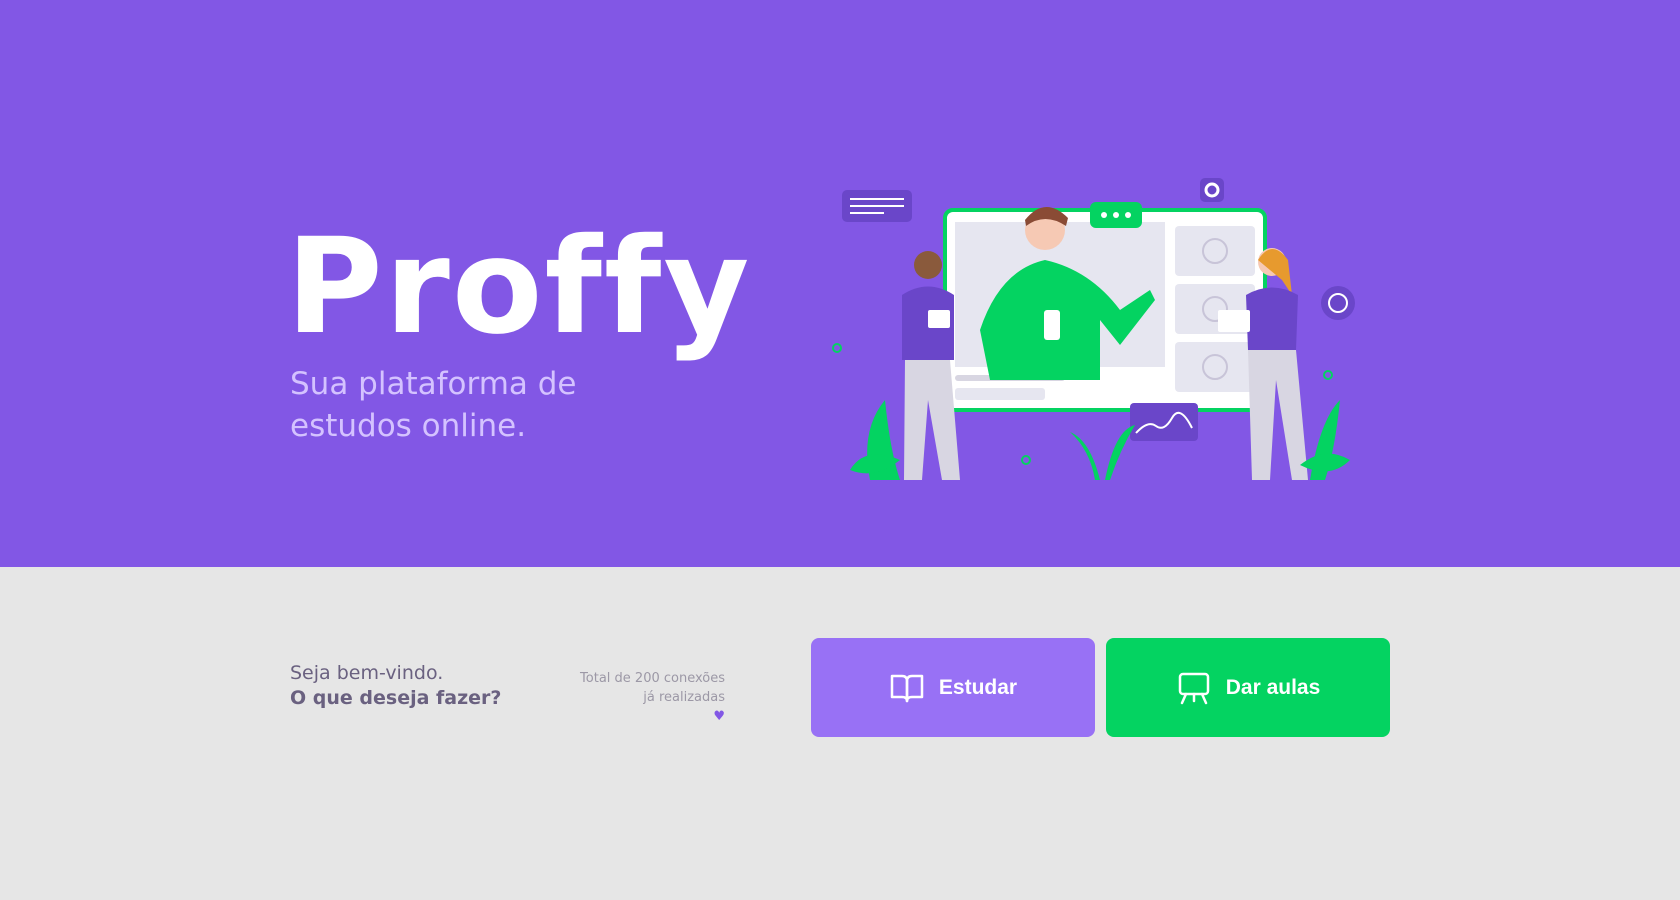 The image size is (1680, 900). What do you see at coordinates (433, 405) in the screenshot?
I see `tagline: Sua plataforma de estudos online.` at bounding box center [433, 405].